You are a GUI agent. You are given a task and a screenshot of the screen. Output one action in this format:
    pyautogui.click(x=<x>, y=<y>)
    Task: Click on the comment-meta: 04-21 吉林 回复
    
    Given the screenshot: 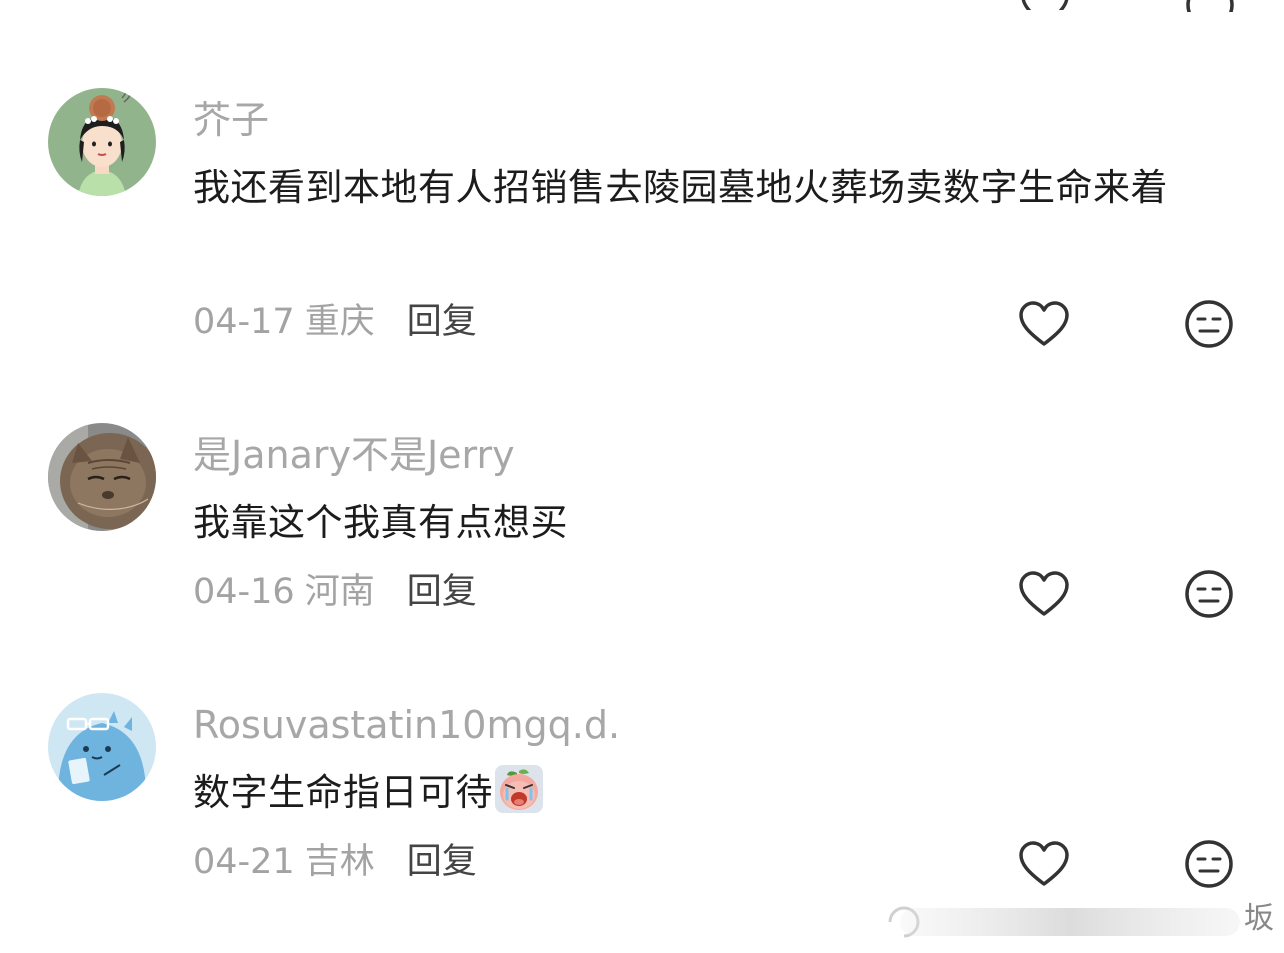 What is the action you would take?
    pyautogui.click(x=335, y=862)
    